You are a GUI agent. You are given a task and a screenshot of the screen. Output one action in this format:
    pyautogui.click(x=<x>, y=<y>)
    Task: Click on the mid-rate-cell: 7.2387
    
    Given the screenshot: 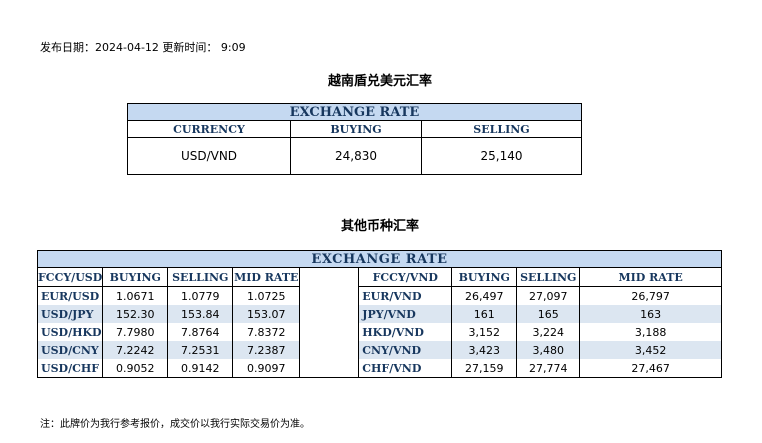 What is the action you would take?
    pyautogui.click(x=266, y=350)
    